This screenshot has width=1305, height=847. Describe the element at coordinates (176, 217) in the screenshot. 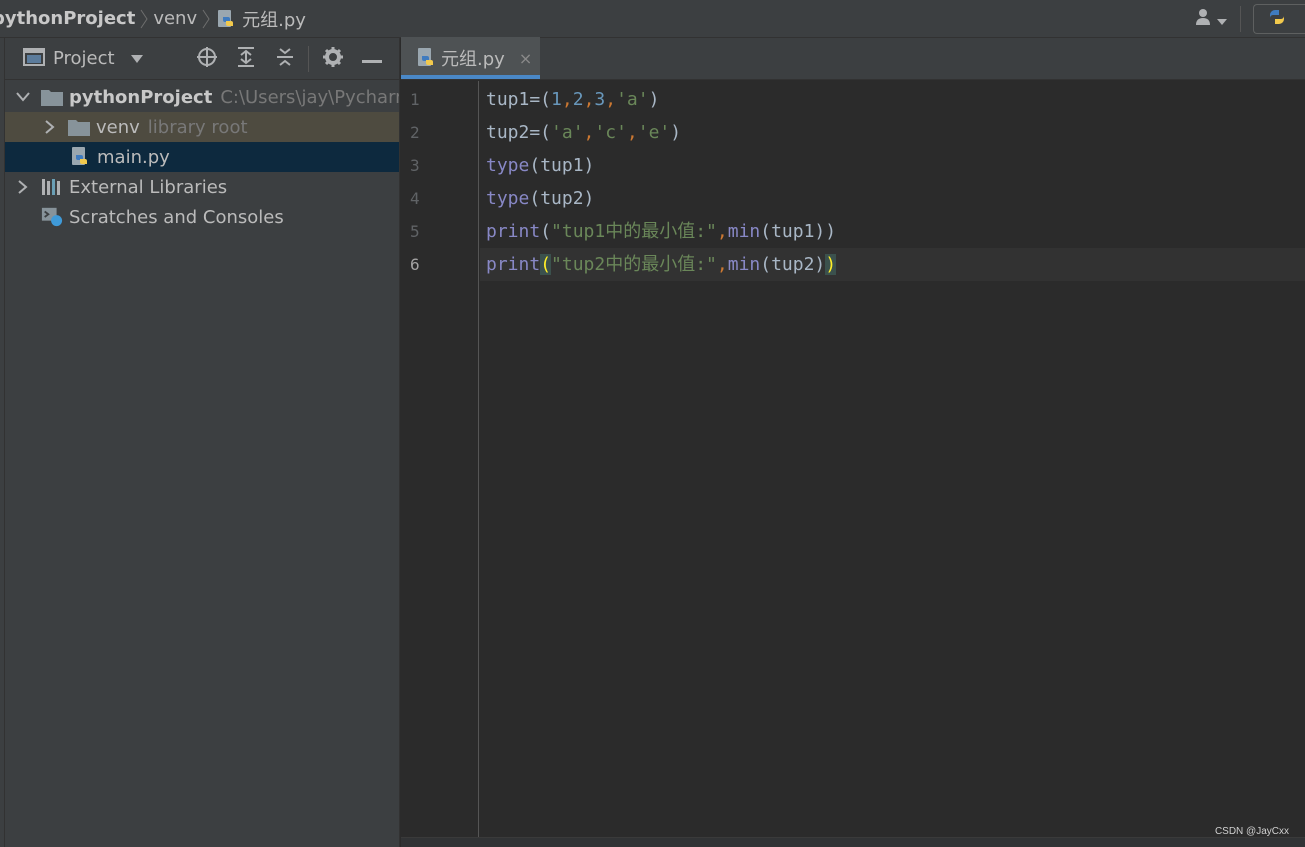

I see `tree-item-label: Scratches and Consoles` at that location.